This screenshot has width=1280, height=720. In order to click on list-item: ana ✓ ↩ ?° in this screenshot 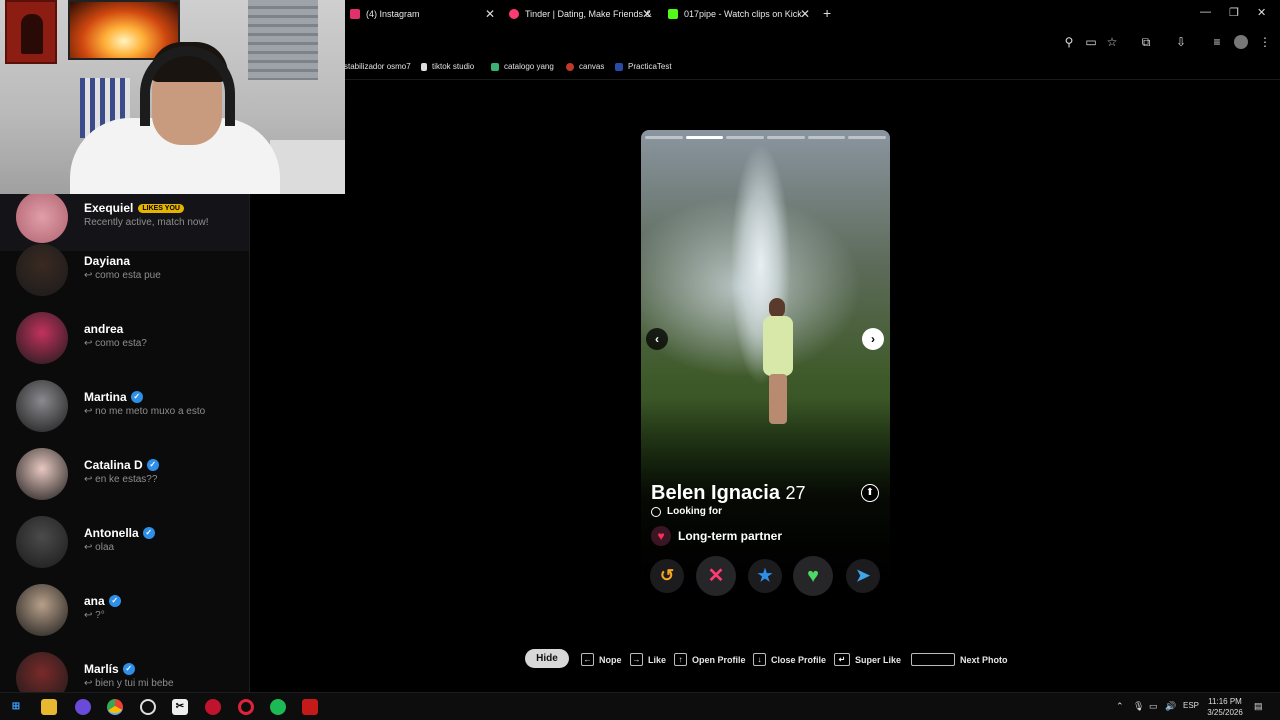, I will do `click(124, 610)`.